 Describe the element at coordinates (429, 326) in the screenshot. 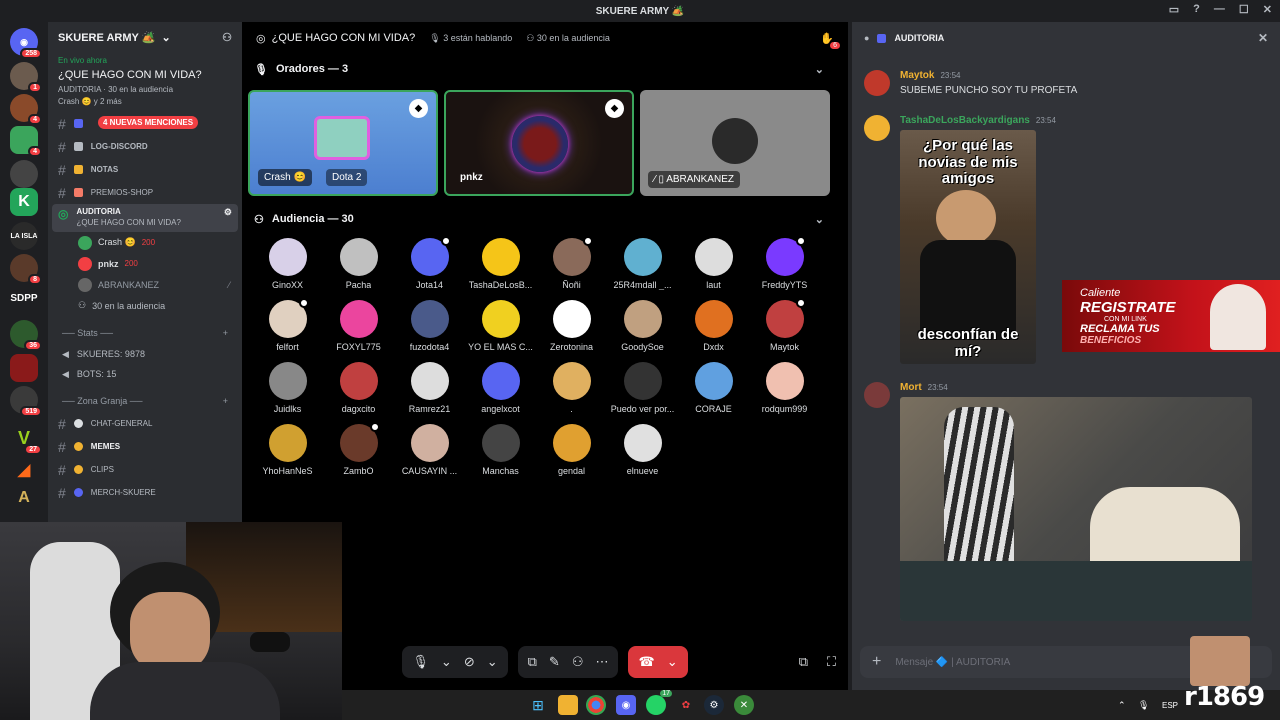

I see `audience-member: fuzodota4` at that location.